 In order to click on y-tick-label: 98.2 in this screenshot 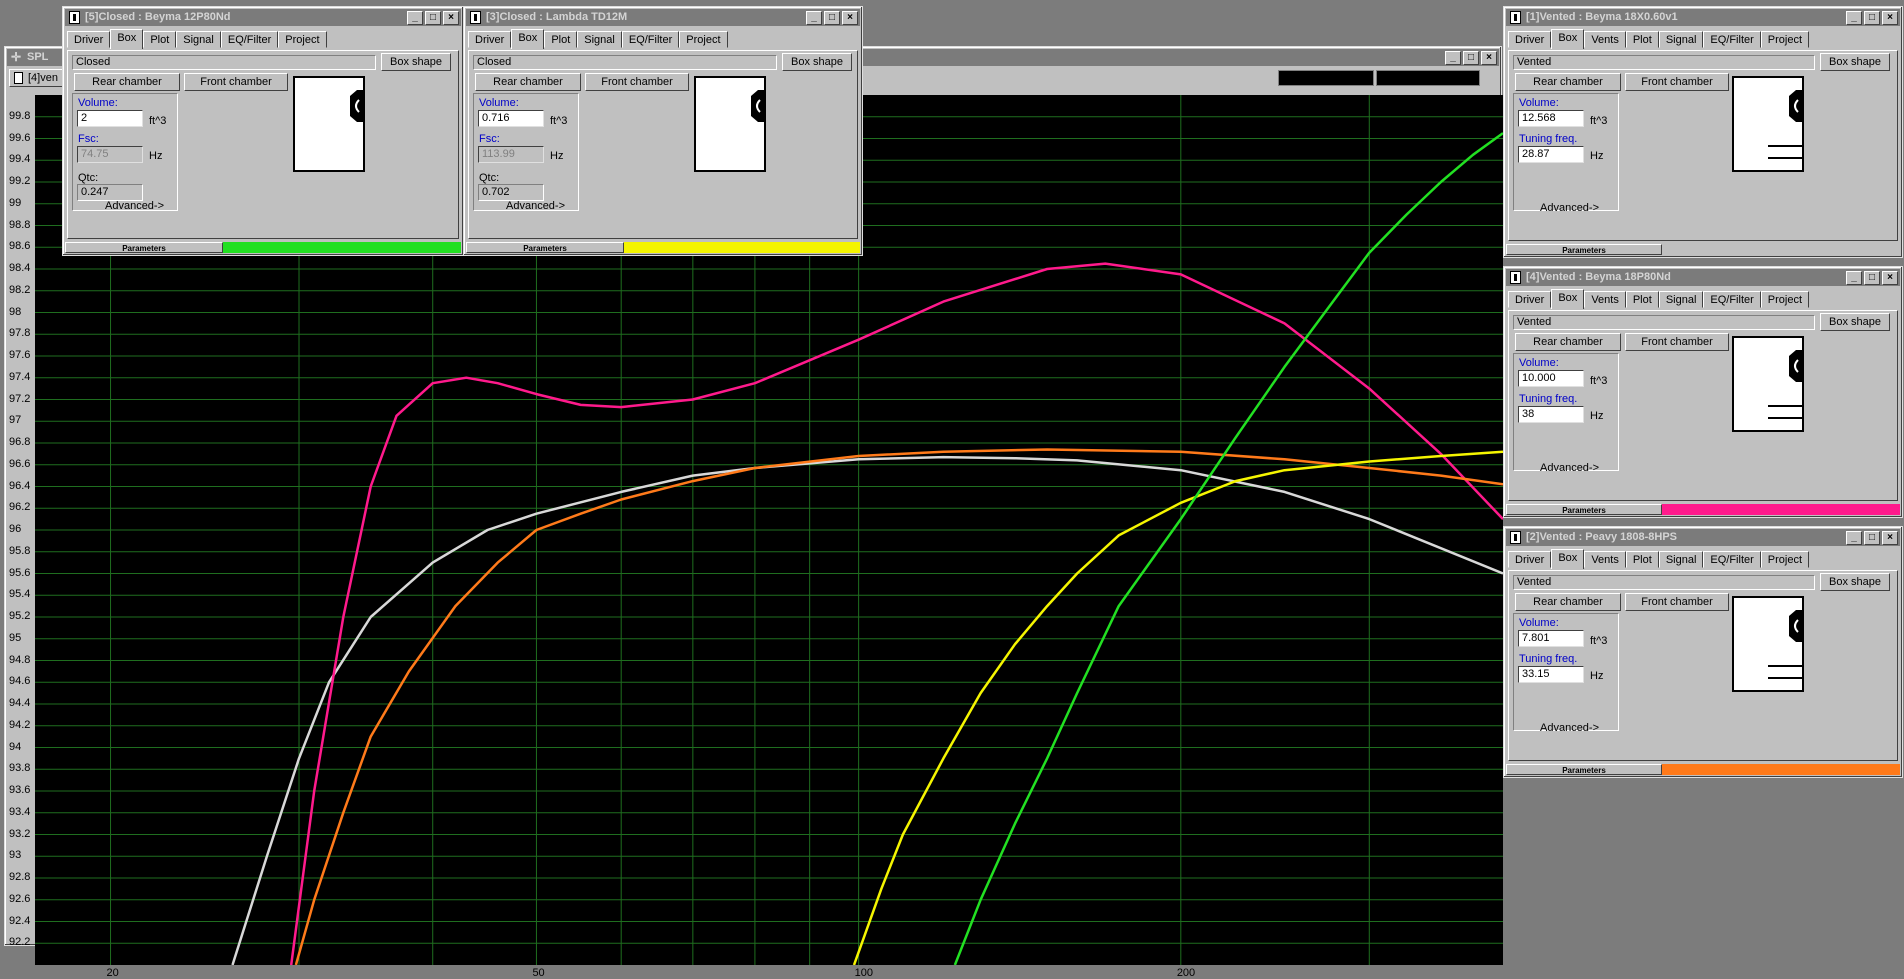, I will do `click(20, 289)`.